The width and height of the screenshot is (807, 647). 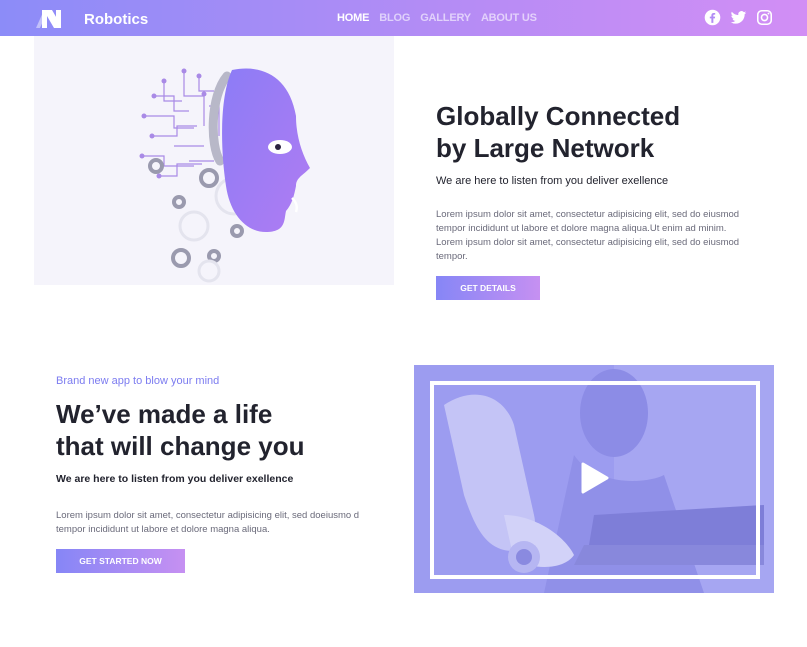 I want to click on robotics-logo-icon, so click(x=48, y=19).